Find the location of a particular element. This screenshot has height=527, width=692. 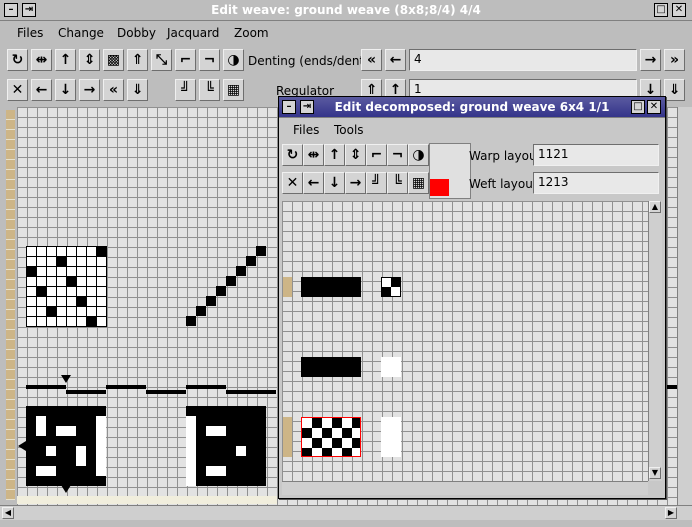

double-arrow-up-icon: ⇑ is located at coordinates (137, 60).